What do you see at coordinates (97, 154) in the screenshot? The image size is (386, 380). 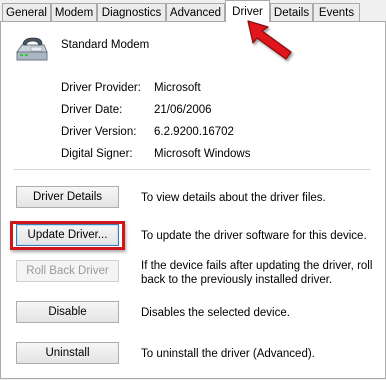 I see `digital-signer-label: Digital Signer:` at bounding box center [97, 154].